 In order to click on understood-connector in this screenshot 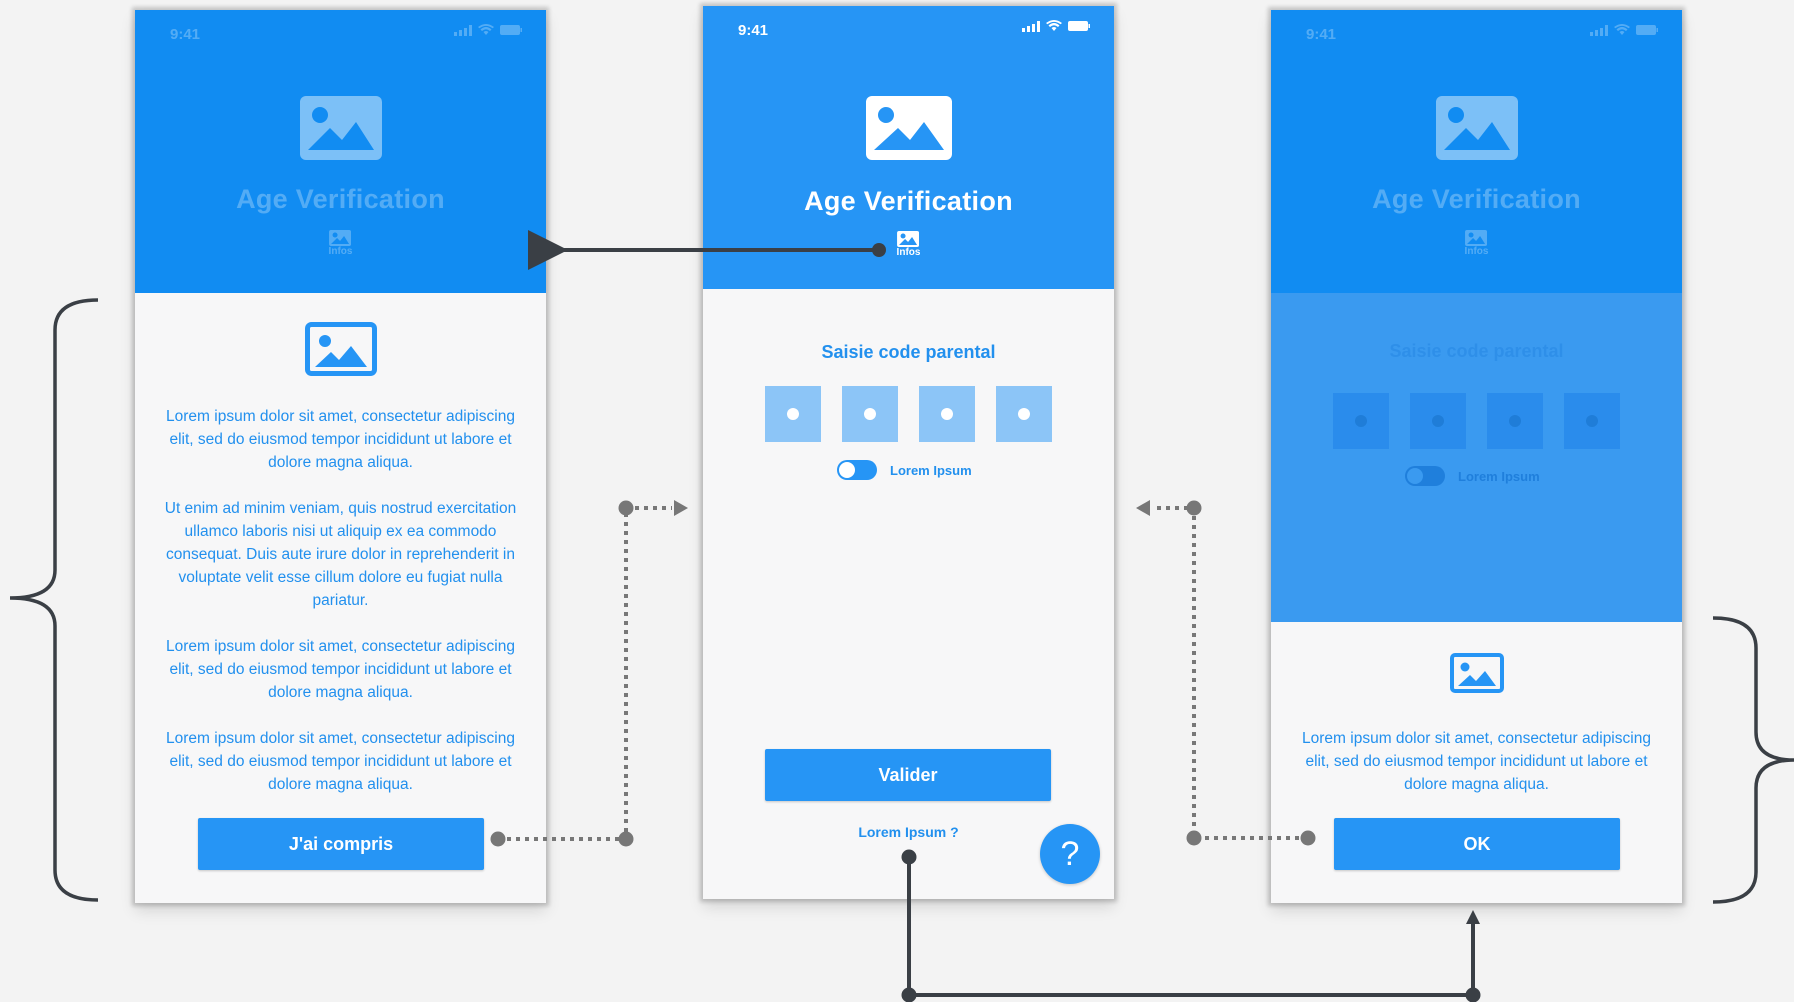, I will do `click(585, 673)`.